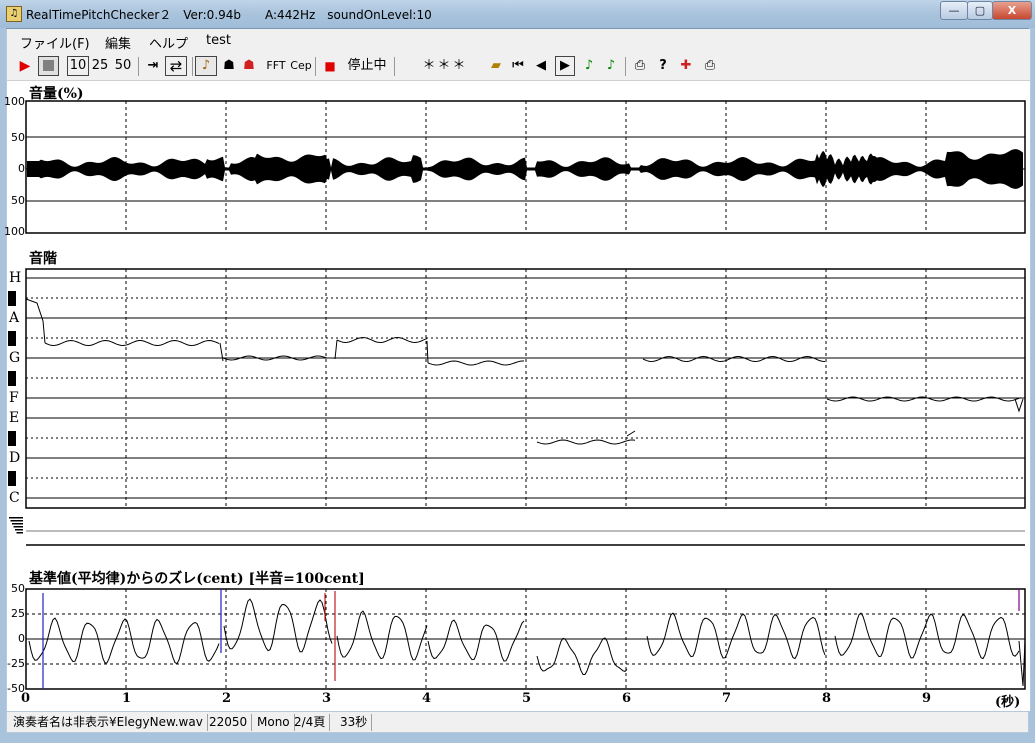  Describe the element at coordinates (176, 66) in the screenshot. I see `loop-icon: ⇄` at that location.